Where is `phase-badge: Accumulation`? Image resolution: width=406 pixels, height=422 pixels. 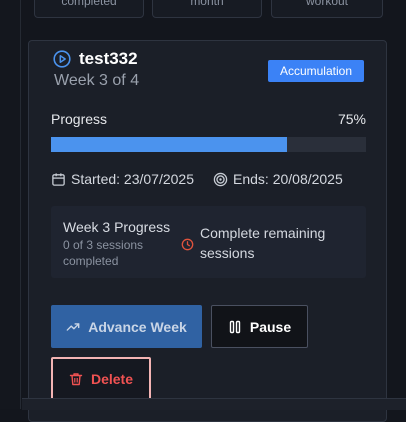
phase-badge: Accumulation is located at coordinates (315, 71).